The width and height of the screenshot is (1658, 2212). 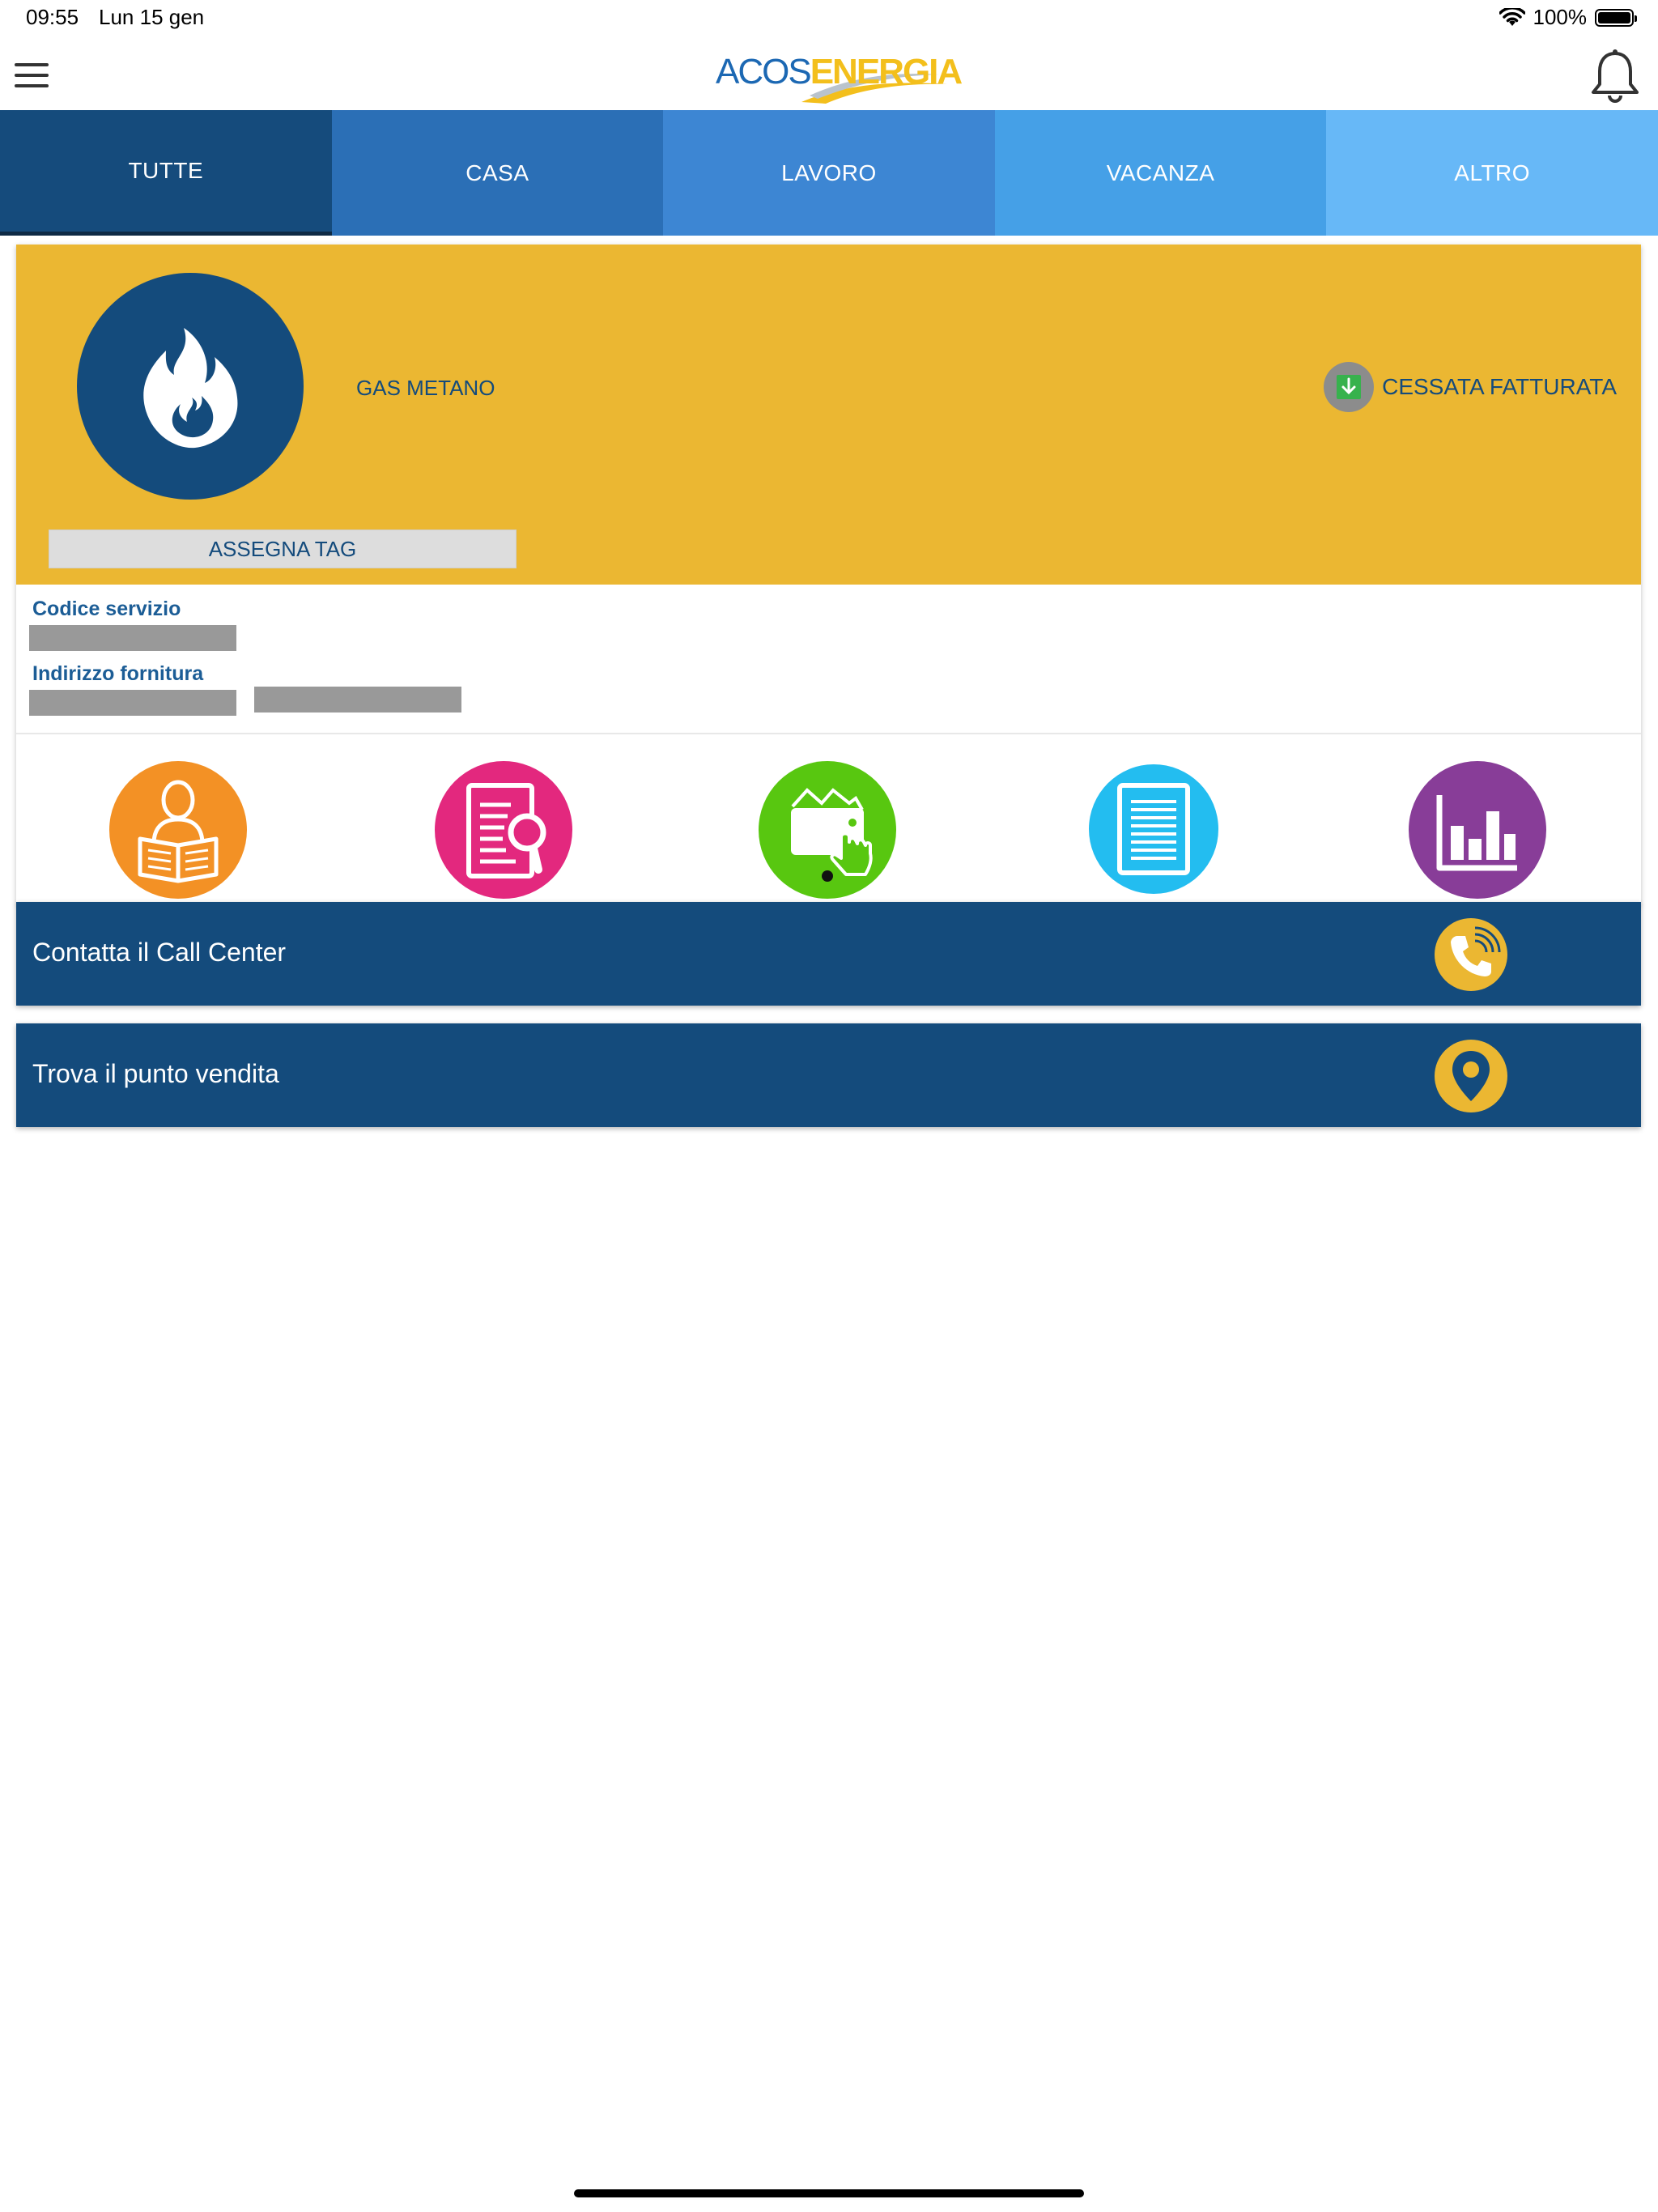 I want to click on hamburger-menu-icon, so click(x=32, y=76).